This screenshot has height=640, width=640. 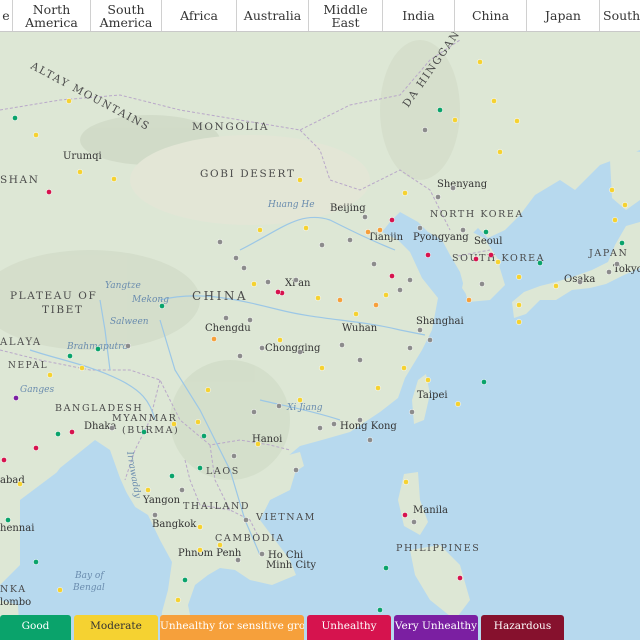 I want to click on tab-india: India, so click(x=419, y=15).